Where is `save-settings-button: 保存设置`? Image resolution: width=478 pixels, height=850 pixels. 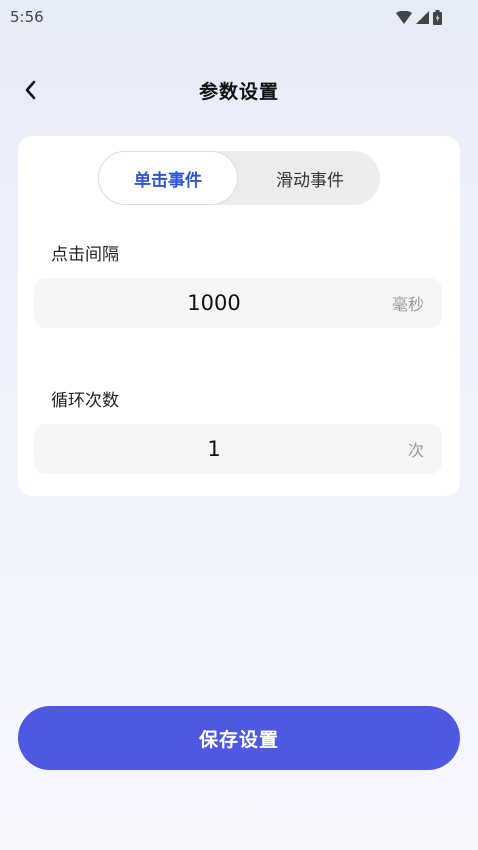 save-settings-button: 保存设置 is located at coordinates (239, 738).